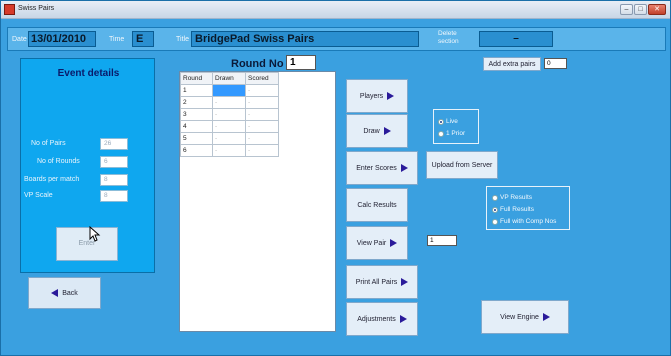 This screenshot has width=671, height=356. Describe the element at coordinates (196, 138) in the screenshot. I see `round-cell: 5` at that location.